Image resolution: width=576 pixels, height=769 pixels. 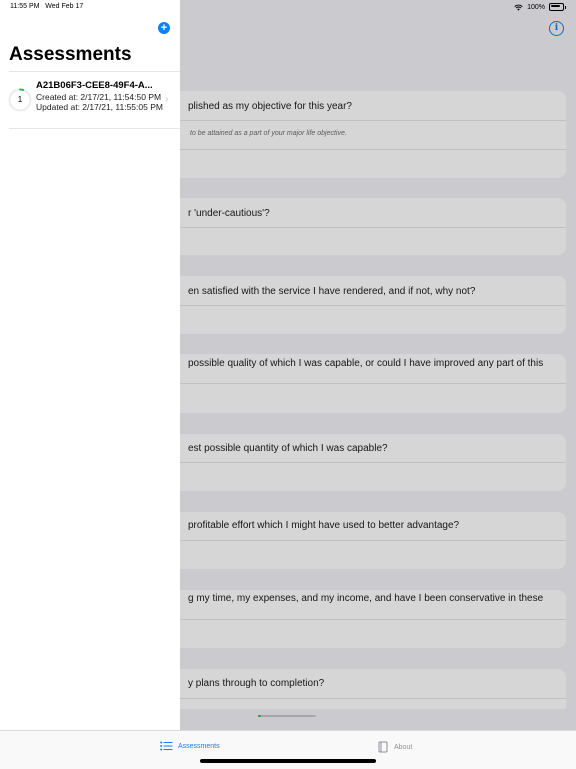 I want to click on info-icon: i, so click(x=556, y=28).